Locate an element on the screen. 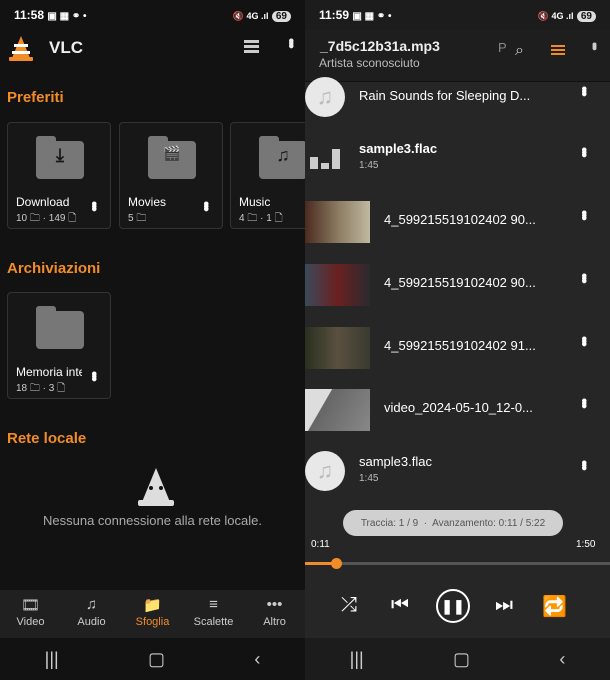  elapsed-time: 0:11 is located at coordinates (320, 544).